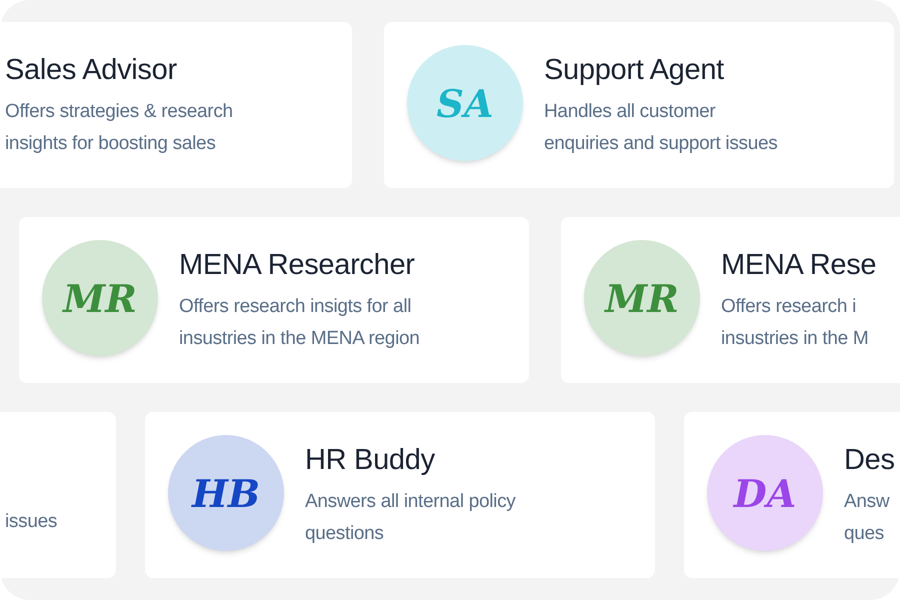  Describe the element at coordinates (465, 103) in the screenshot. I see `avatar: SA` at that location.